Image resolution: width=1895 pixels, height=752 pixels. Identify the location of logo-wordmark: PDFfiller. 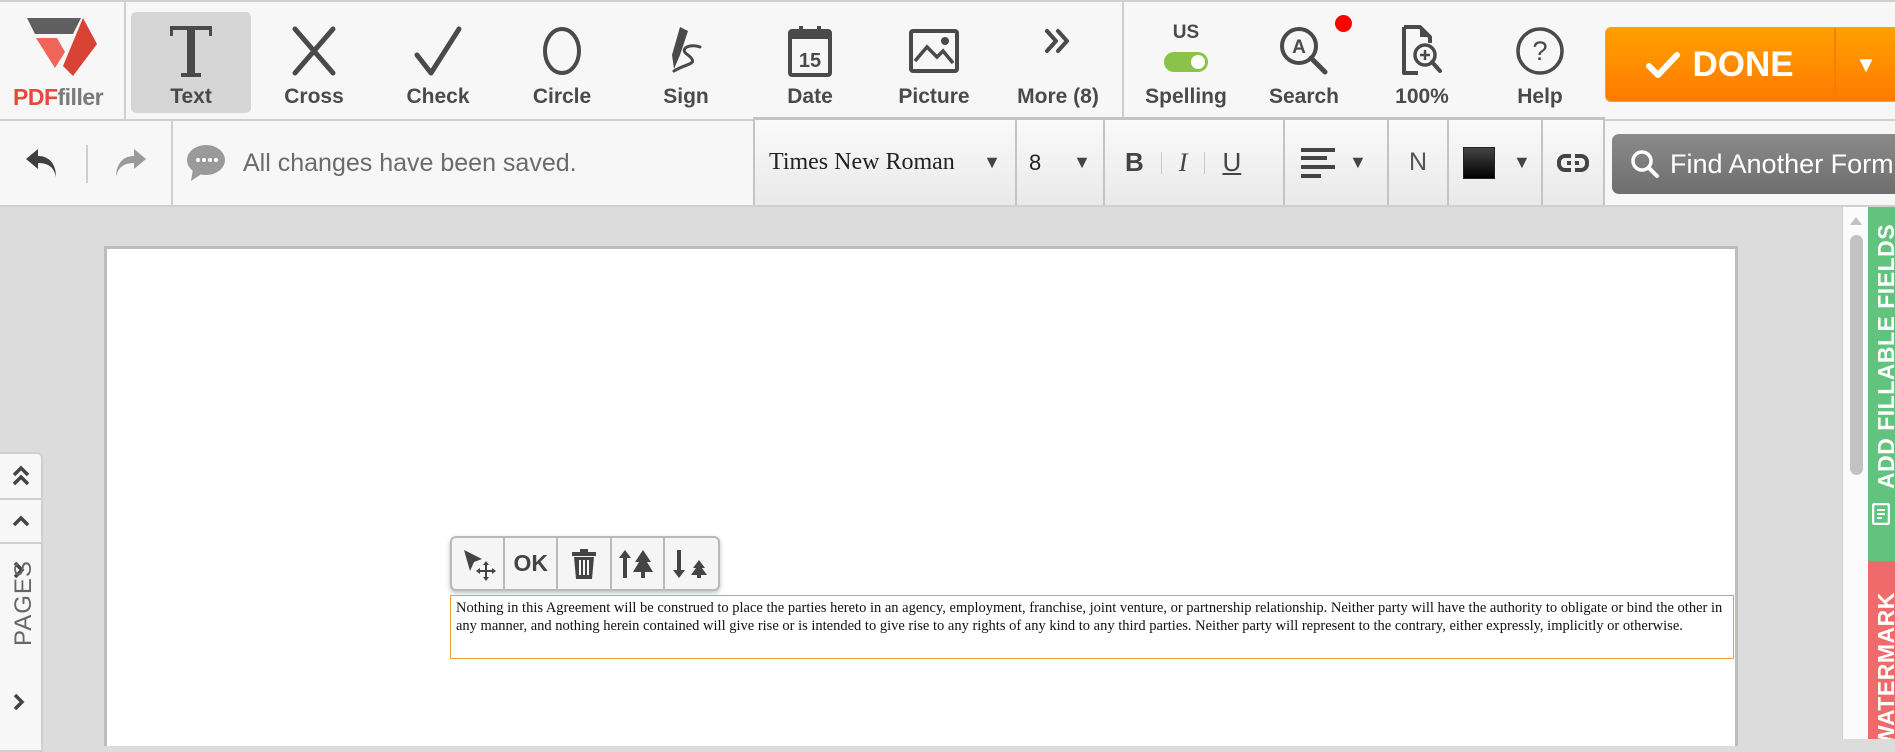
(58, 97).